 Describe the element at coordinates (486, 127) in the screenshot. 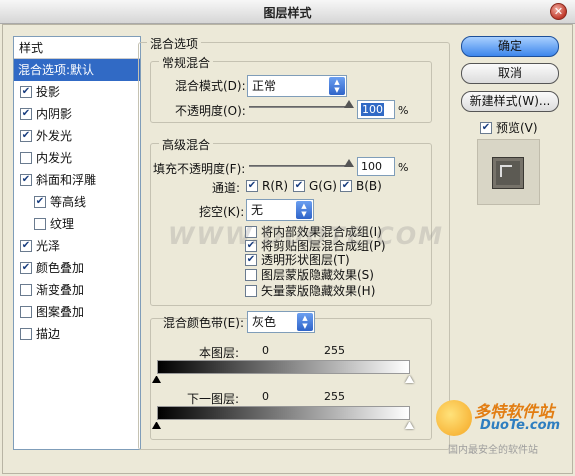

I see `checkbox-preview` at that location.